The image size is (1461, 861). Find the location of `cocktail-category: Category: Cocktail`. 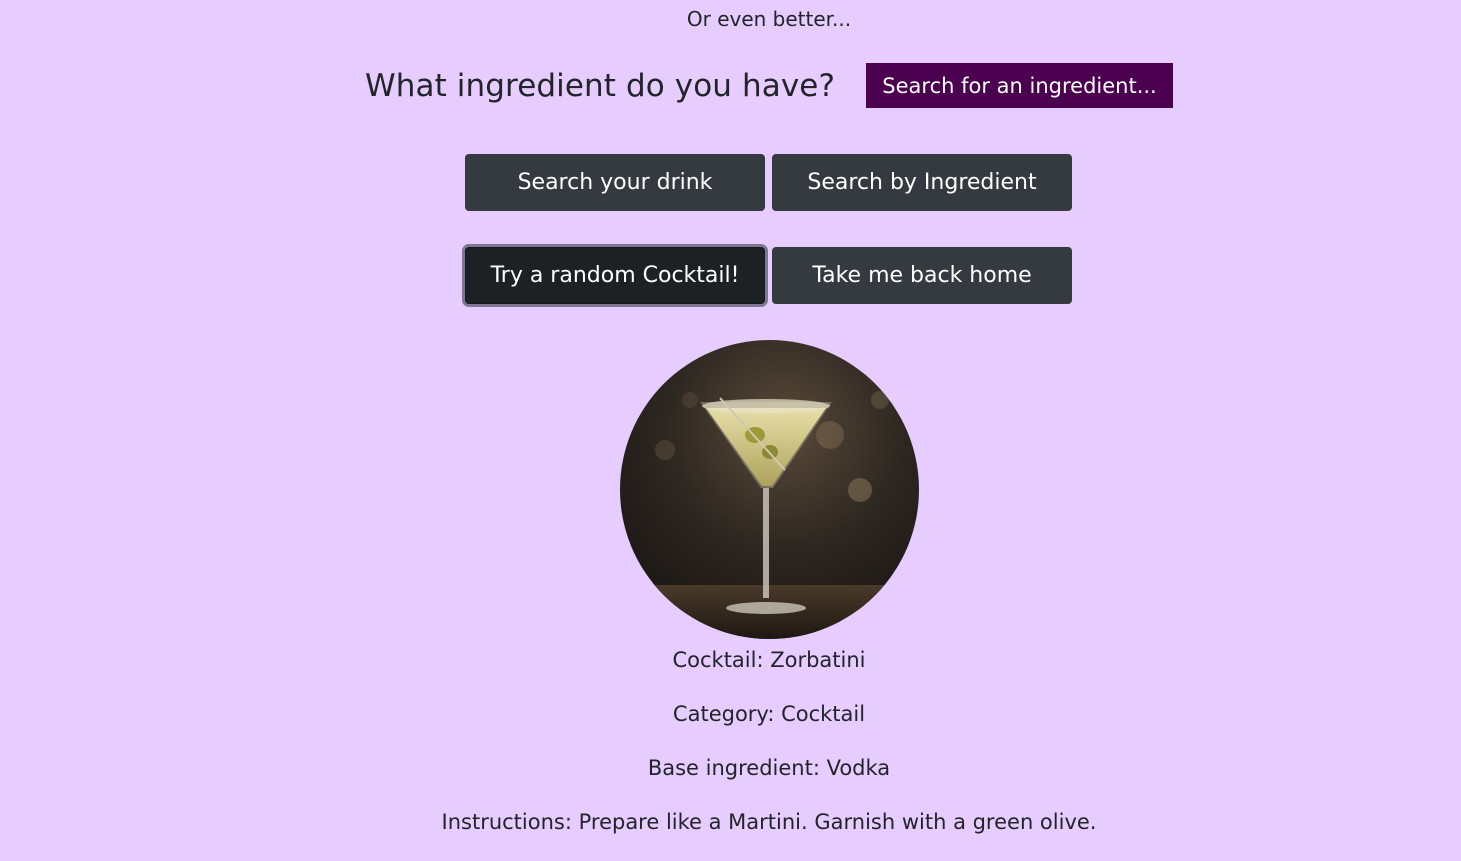

cocktail-category: Category: Cocktail is located at coordinates (769, 714).